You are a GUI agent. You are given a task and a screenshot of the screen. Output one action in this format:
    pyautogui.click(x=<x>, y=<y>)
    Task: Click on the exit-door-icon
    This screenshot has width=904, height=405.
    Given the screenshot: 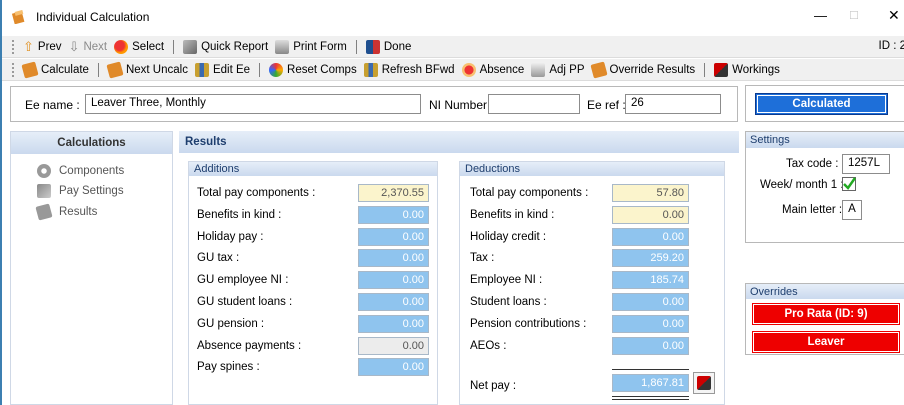 What is the action you would take?
    pyautogui.click(x=372, y=46)
    